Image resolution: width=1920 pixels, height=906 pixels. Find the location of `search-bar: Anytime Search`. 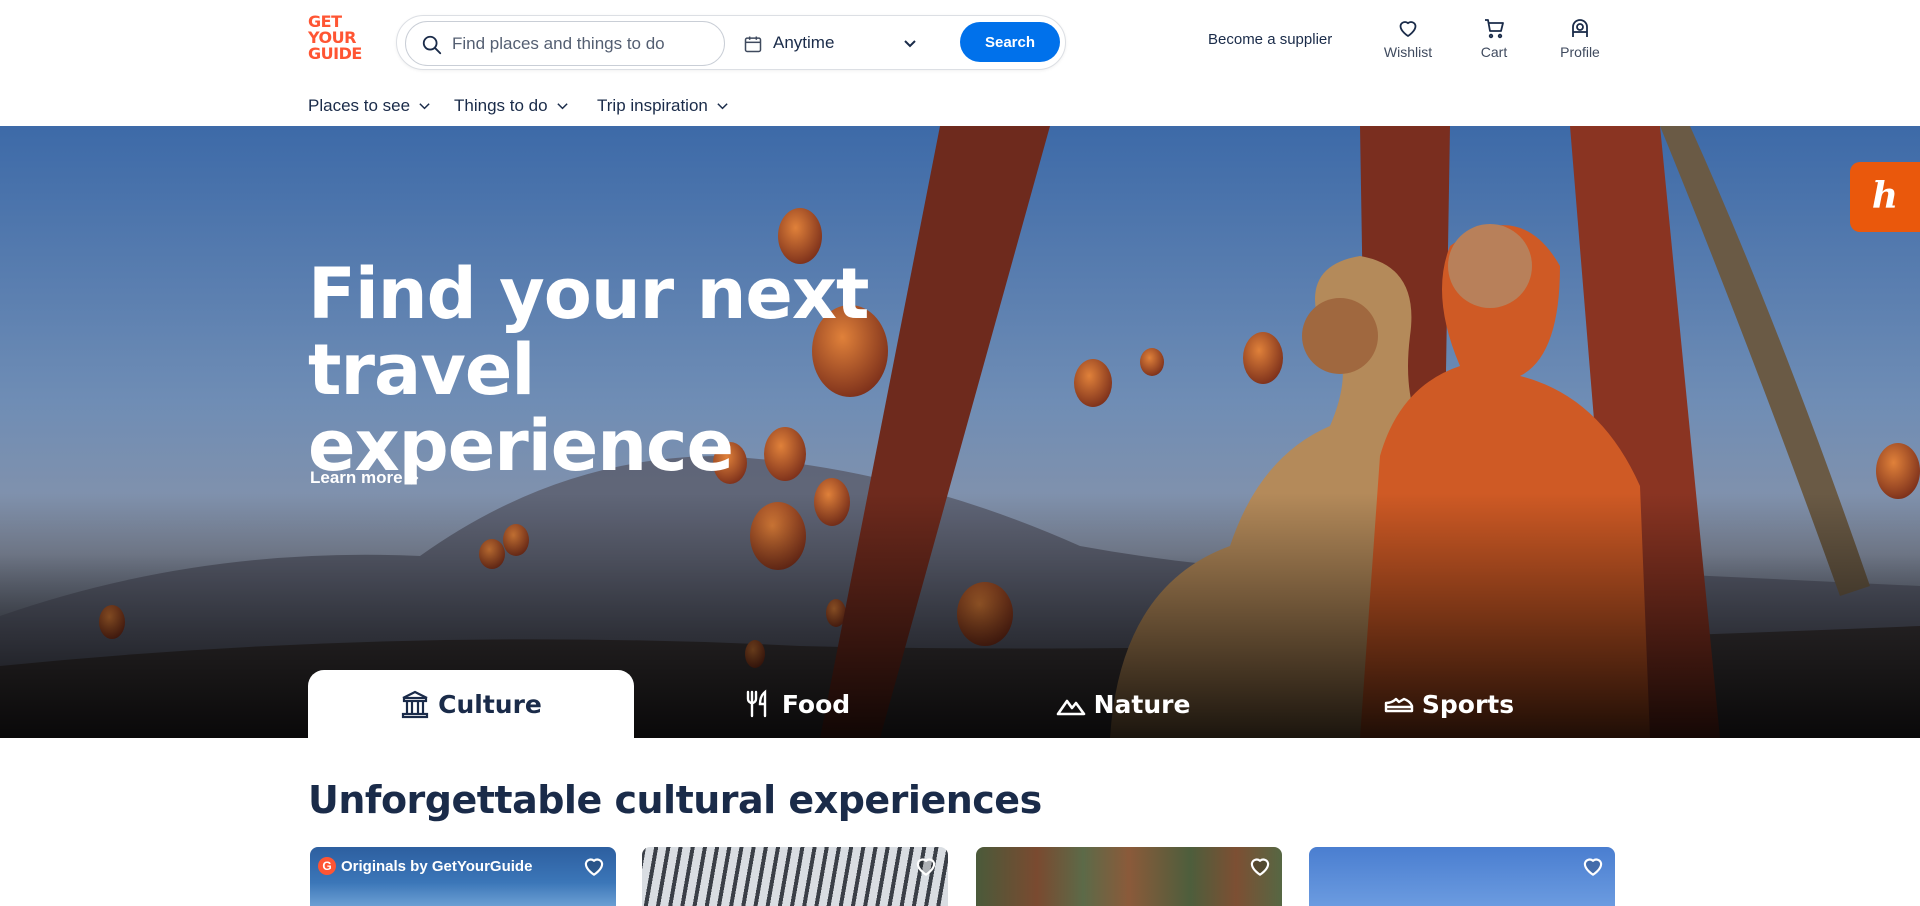

search-bar: Anytime Search is located at coordinates (731, 42).